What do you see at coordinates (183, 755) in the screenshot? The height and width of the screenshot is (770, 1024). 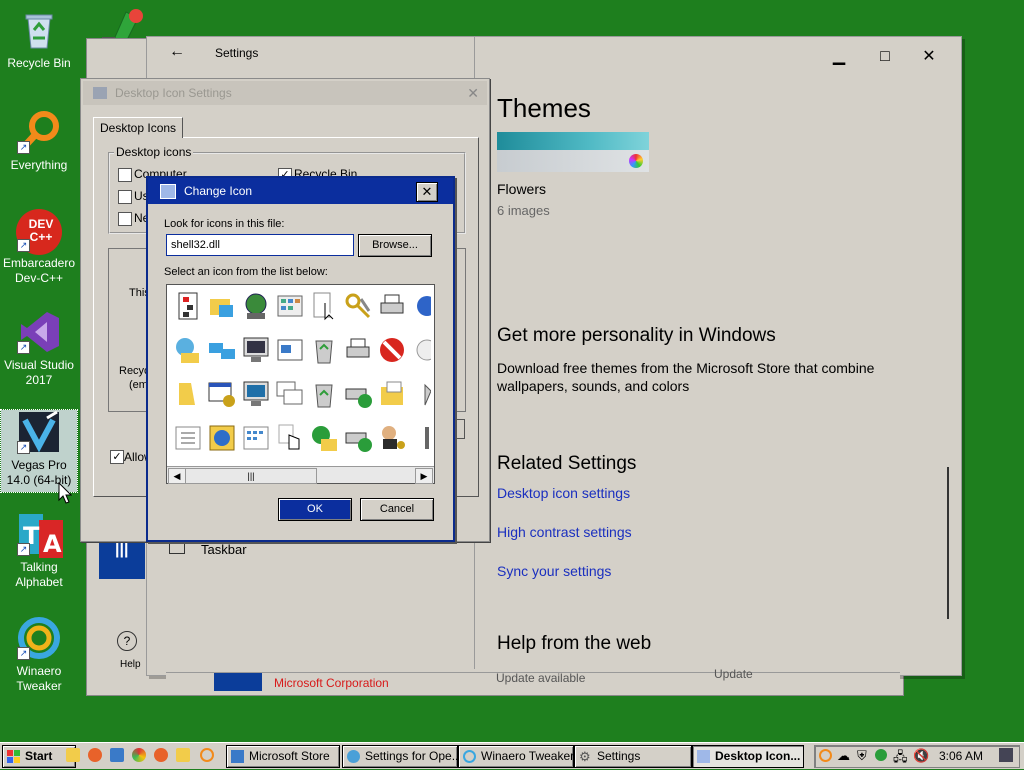 I see `folder-quicklaunch-icon` at bounding box center [183, 755].